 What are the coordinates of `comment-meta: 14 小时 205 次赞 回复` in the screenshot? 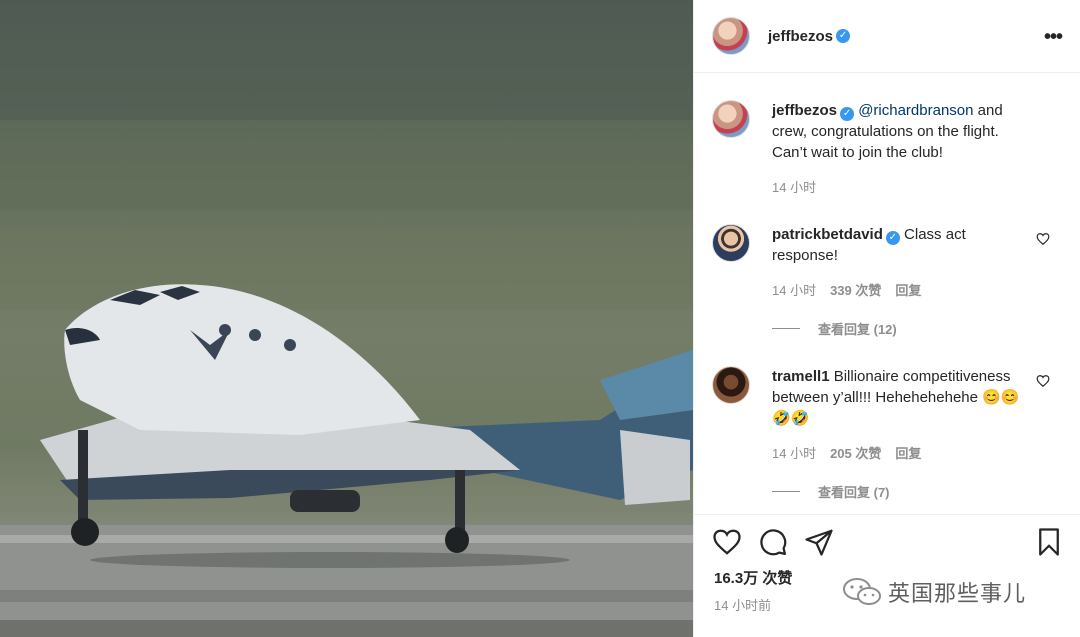 It's located at (898, 452).